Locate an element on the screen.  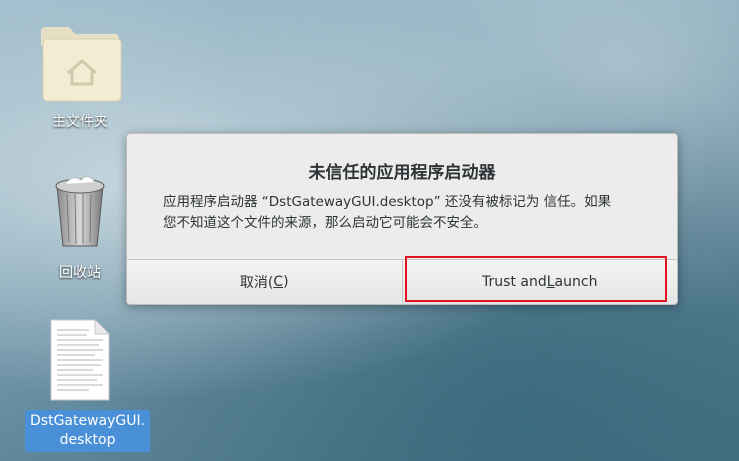
dialog-message-line2: 您不知道这个文件的来源，那么启动它可能会不安全。 is located at coordinates (325, 223).